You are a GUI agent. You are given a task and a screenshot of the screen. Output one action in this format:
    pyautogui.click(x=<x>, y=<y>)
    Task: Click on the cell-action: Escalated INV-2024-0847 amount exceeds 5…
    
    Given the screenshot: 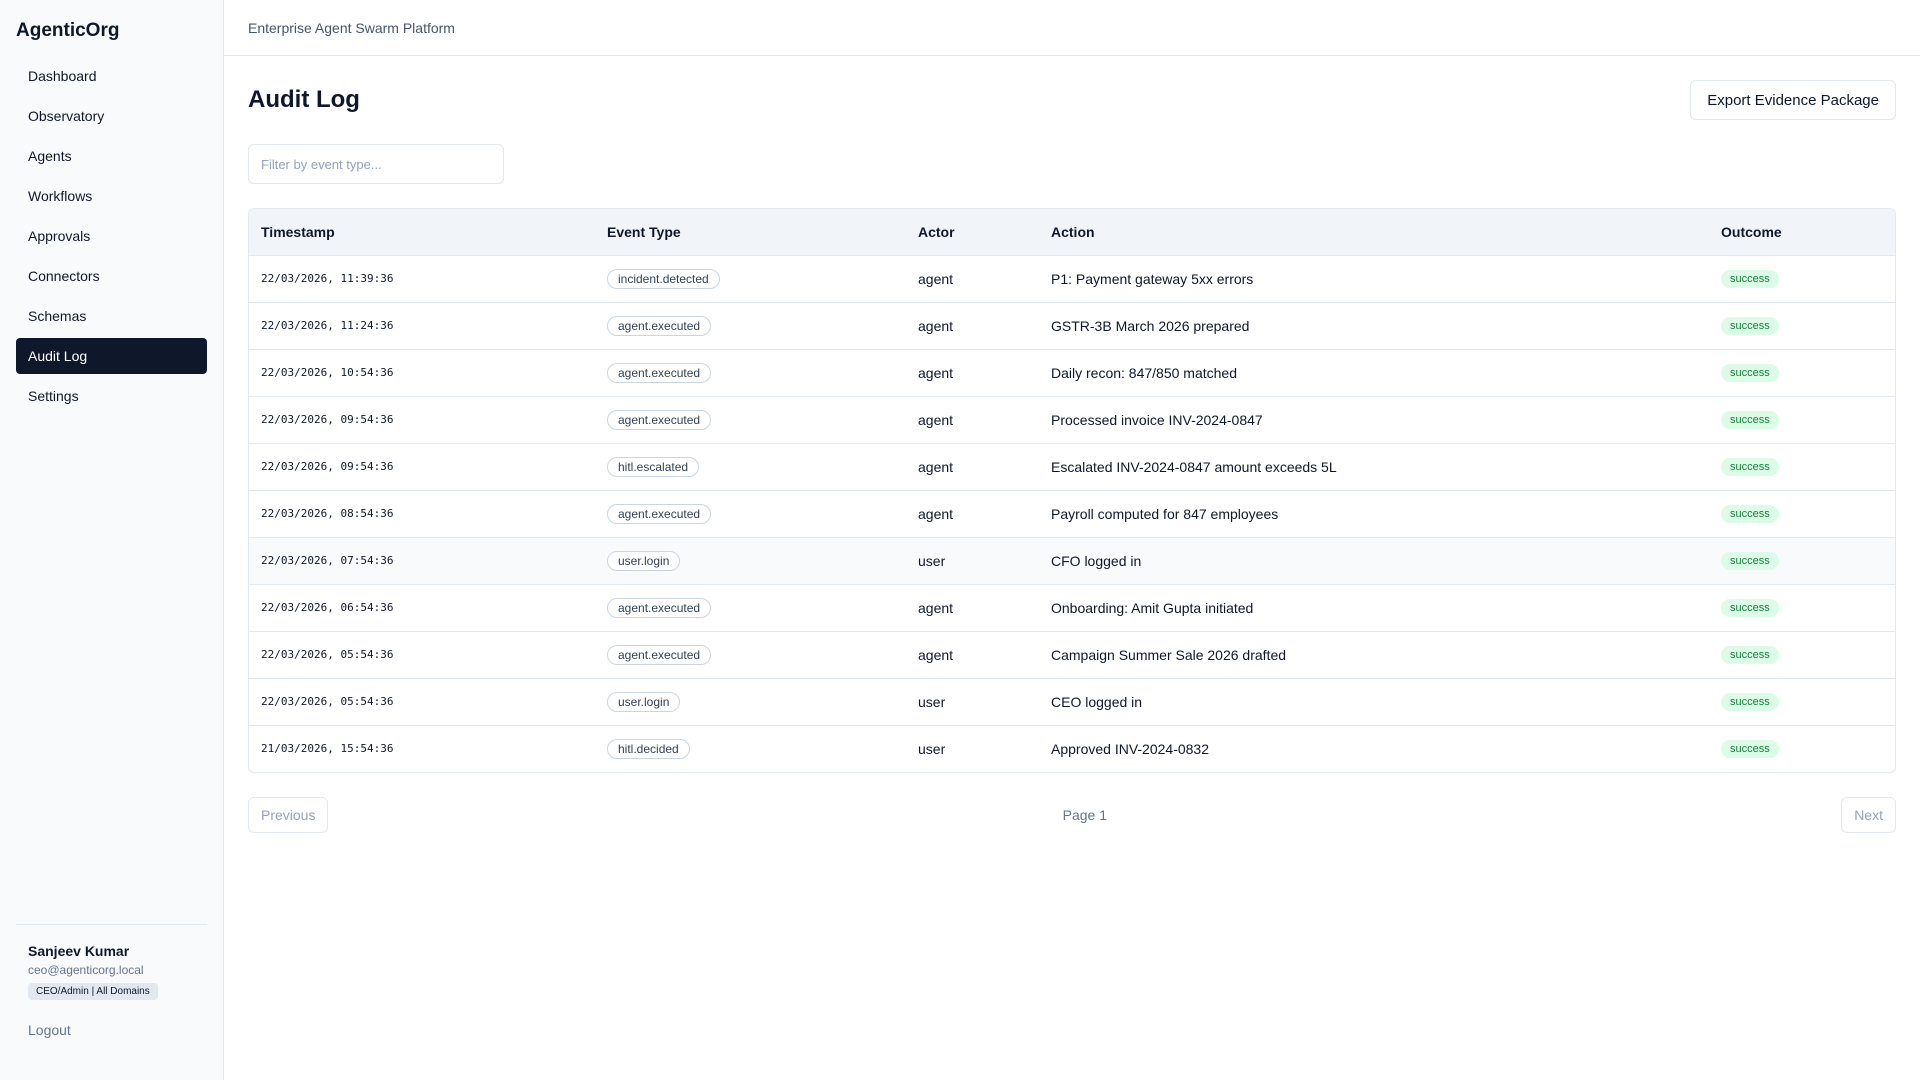 What is the action you would take?
    pyautogui.click(x=1194, y=466)
    